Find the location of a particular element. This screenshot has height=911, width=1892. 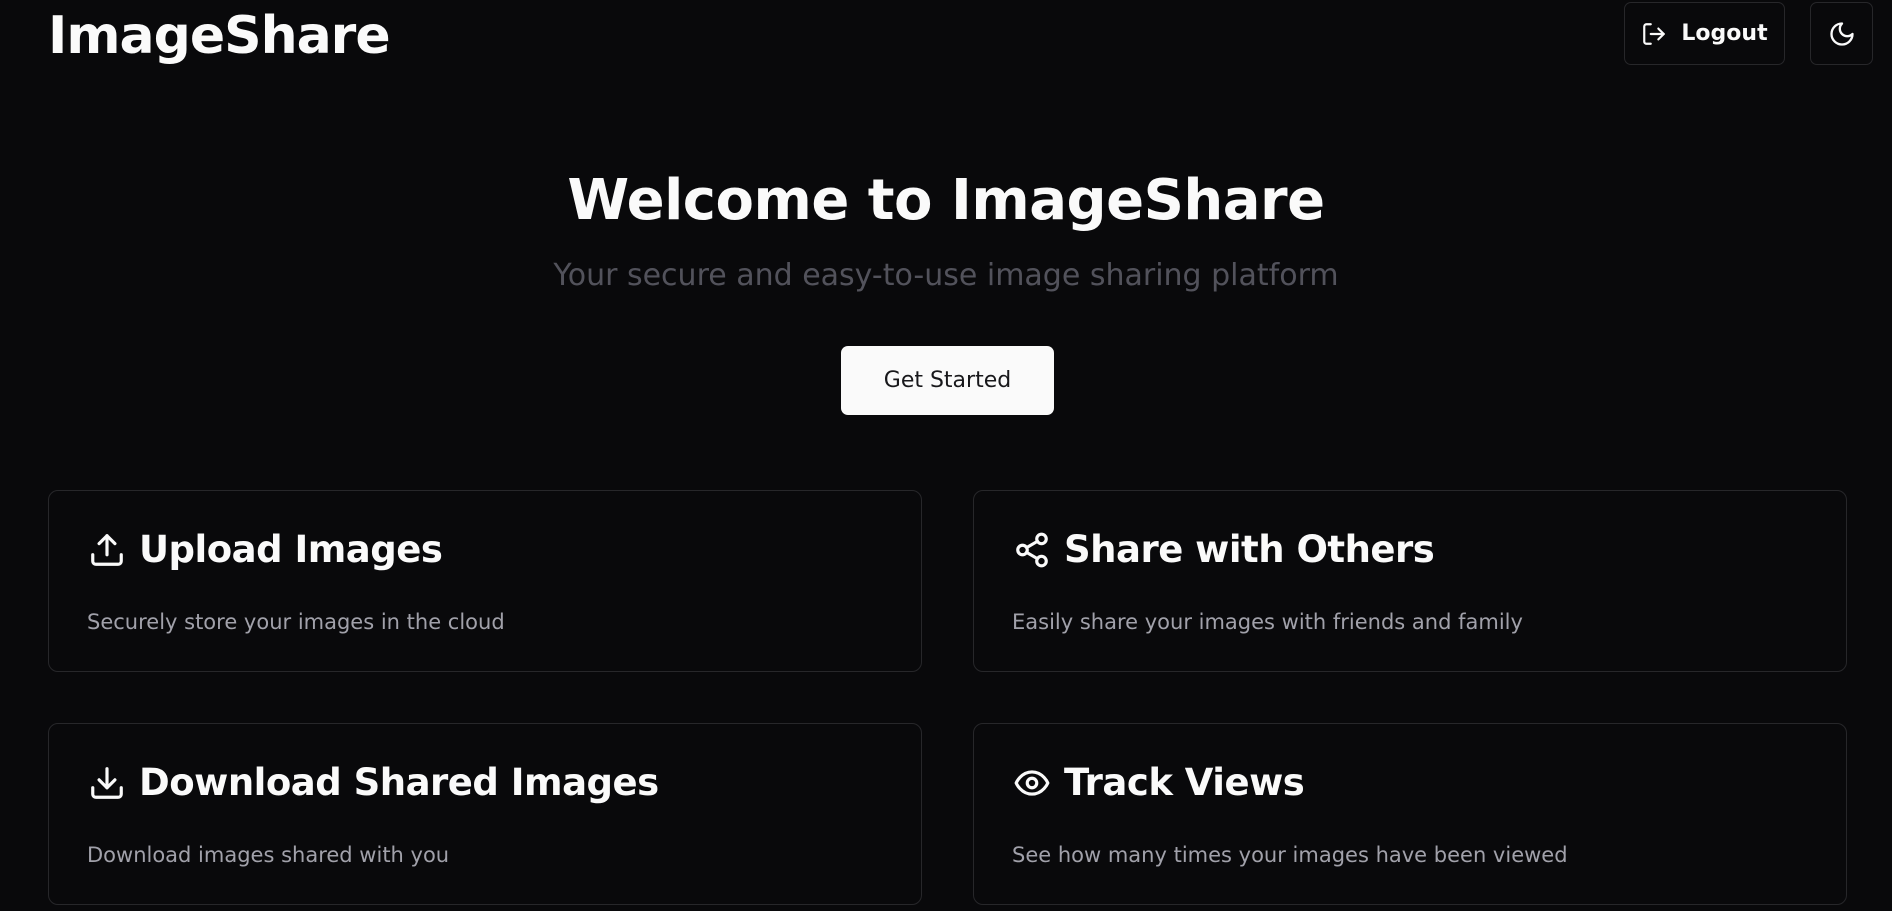

feature-description: Download images shared with you is located at coordinates (268, 855).